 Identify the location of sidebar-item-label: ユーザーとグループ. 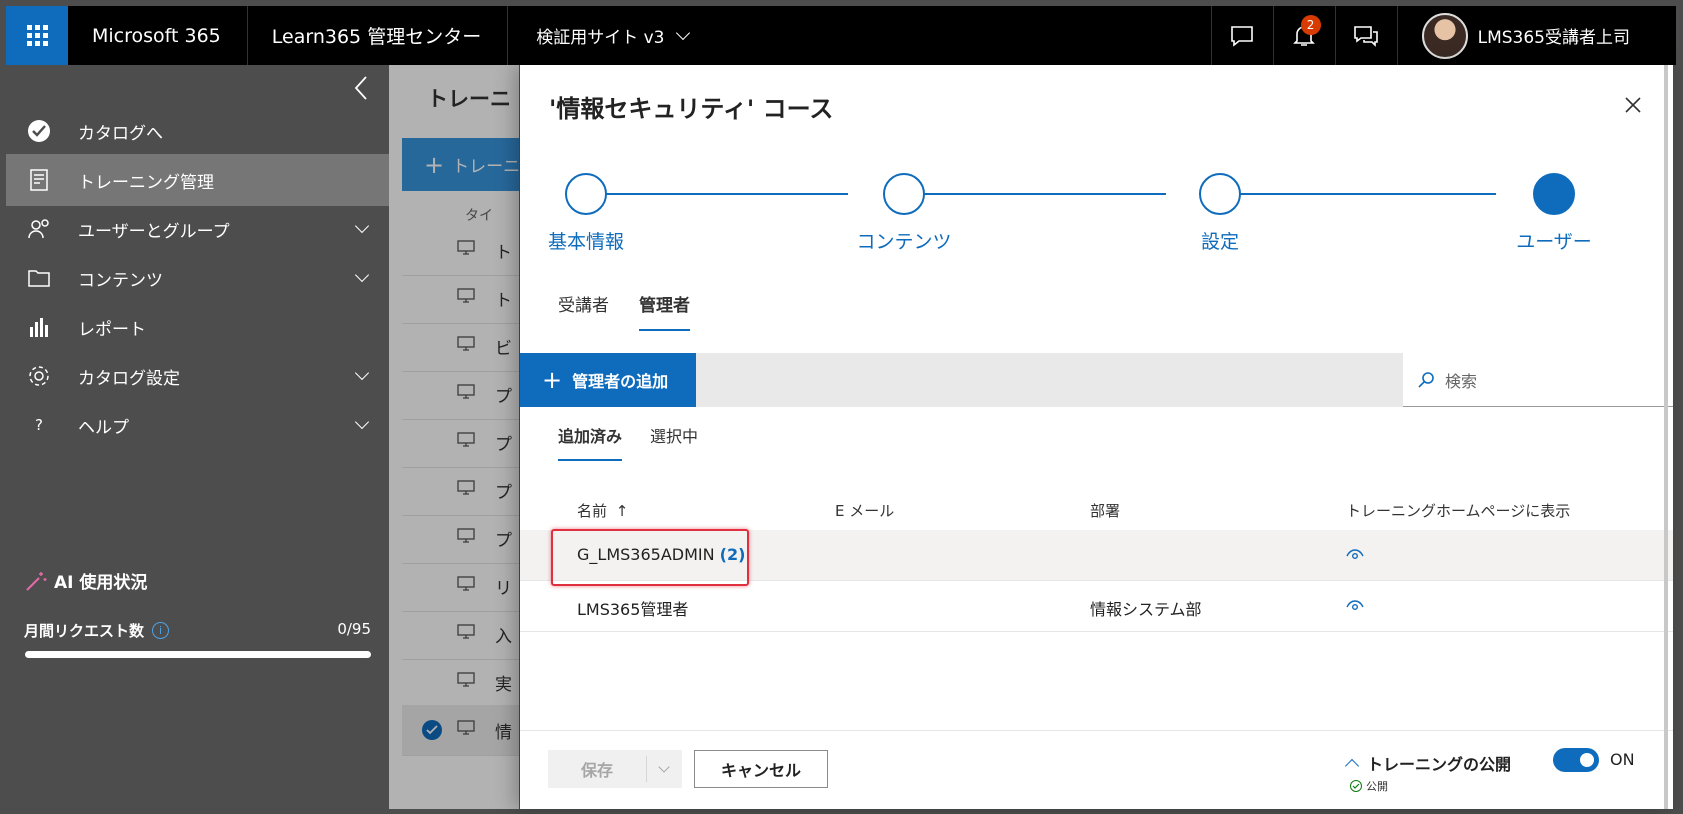
(154, 231).